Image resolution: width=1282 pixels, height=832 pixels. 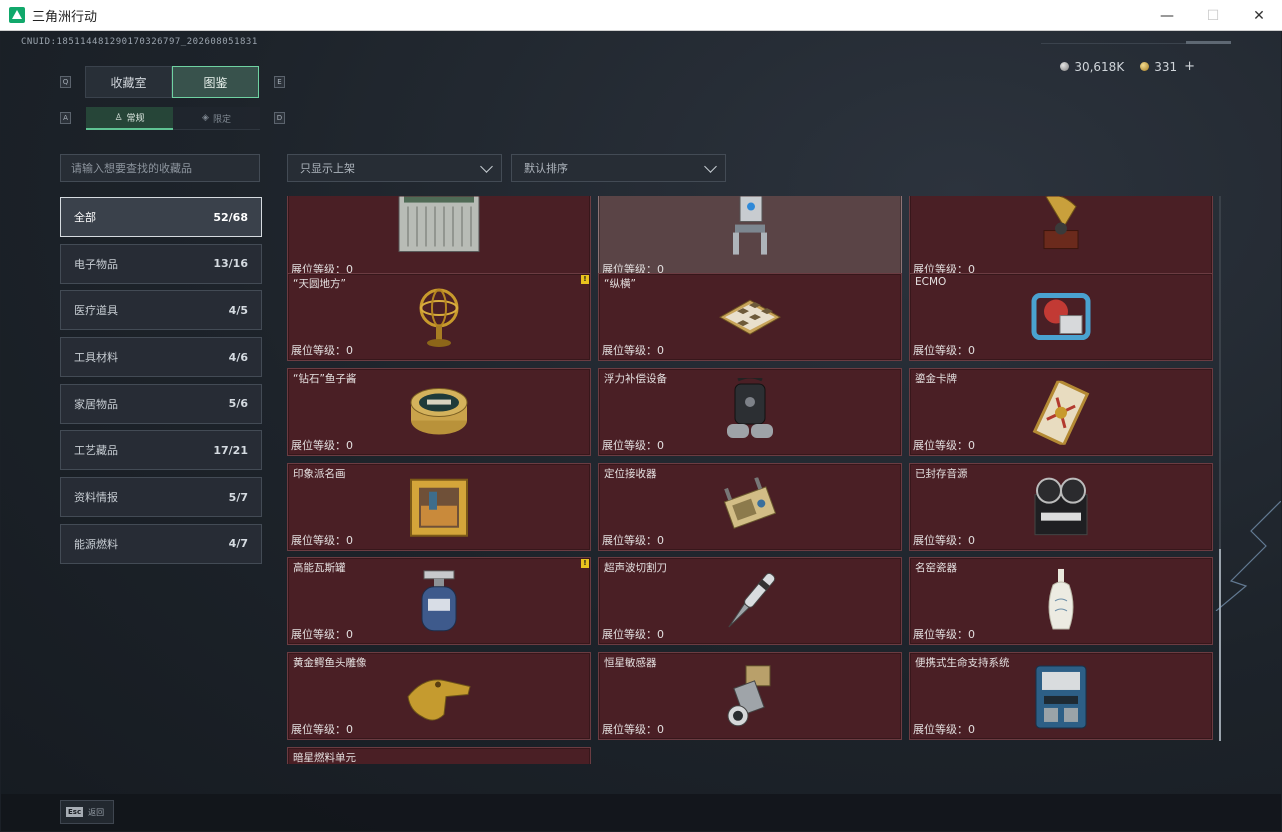 I want to click on category-label: 能源燃料, so click(x=96, y=544).